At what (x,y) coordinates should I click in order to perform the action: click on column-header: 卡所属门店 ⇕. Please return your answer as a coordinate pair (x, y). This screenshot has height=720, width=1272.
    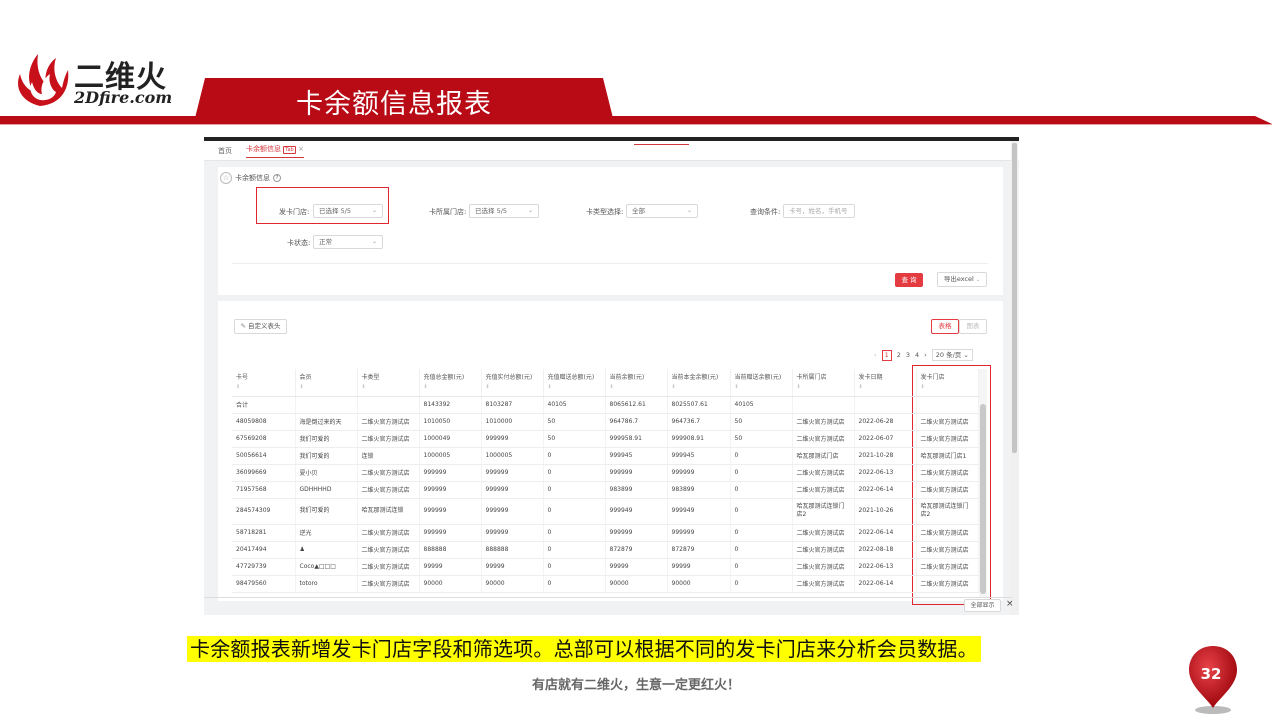
    Looking at the image, I should click on (823, 383).